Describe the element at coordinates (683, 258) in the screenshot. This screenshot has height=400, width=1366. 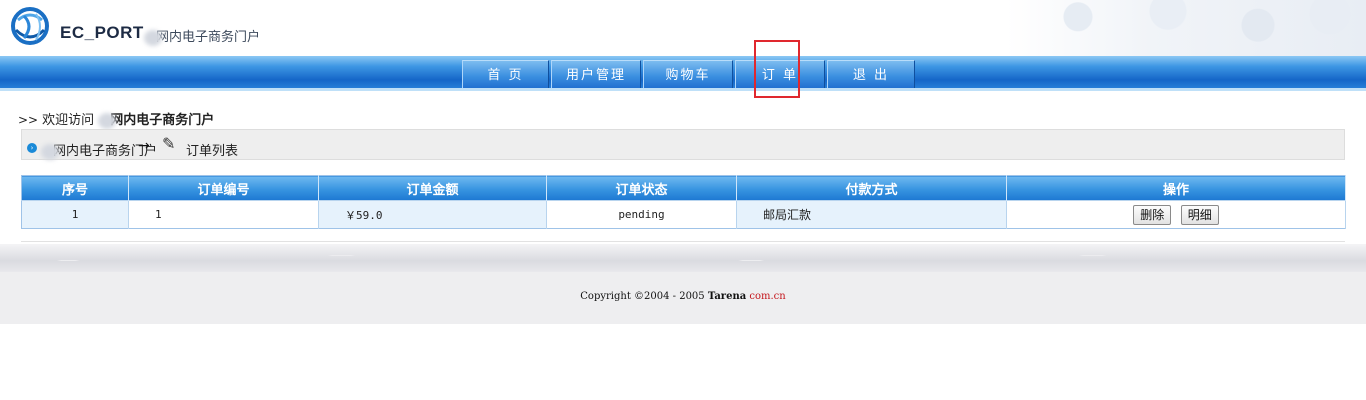
I see `footer-cloud-band` at that location.